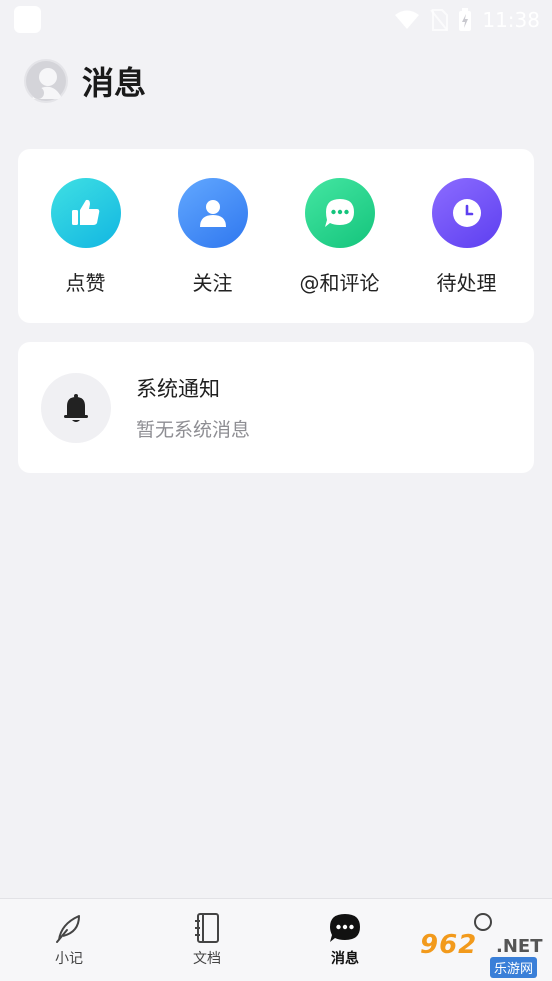 Image resolution: width=552 pixels, height=981 pixels. I want to click on battery-charging-icon, so click(465, 19).